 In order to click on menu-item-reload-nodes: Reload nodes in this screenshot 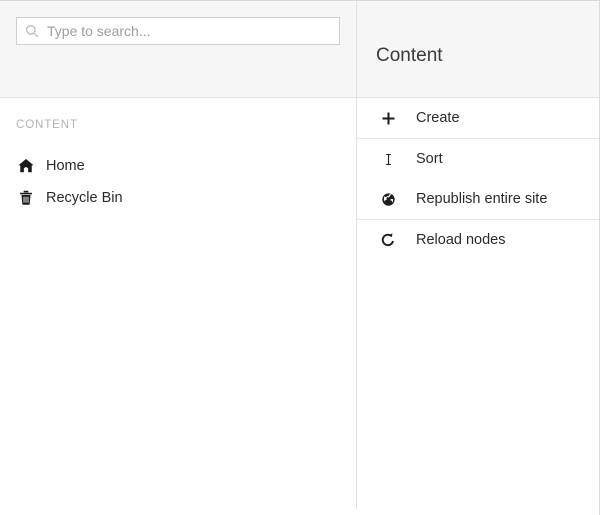, I will do `click(477, 240)`.